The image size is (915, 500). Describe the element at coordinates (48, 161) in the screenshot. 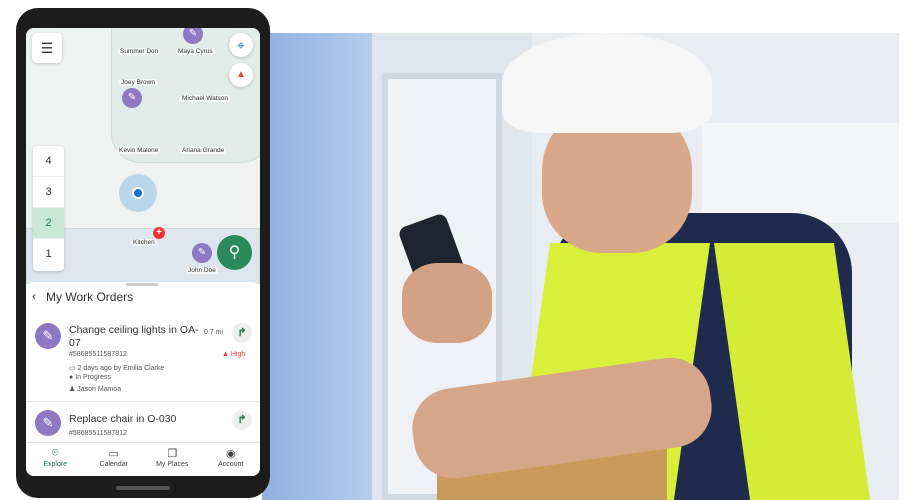

I see `floor-4-button: 4` at that location.